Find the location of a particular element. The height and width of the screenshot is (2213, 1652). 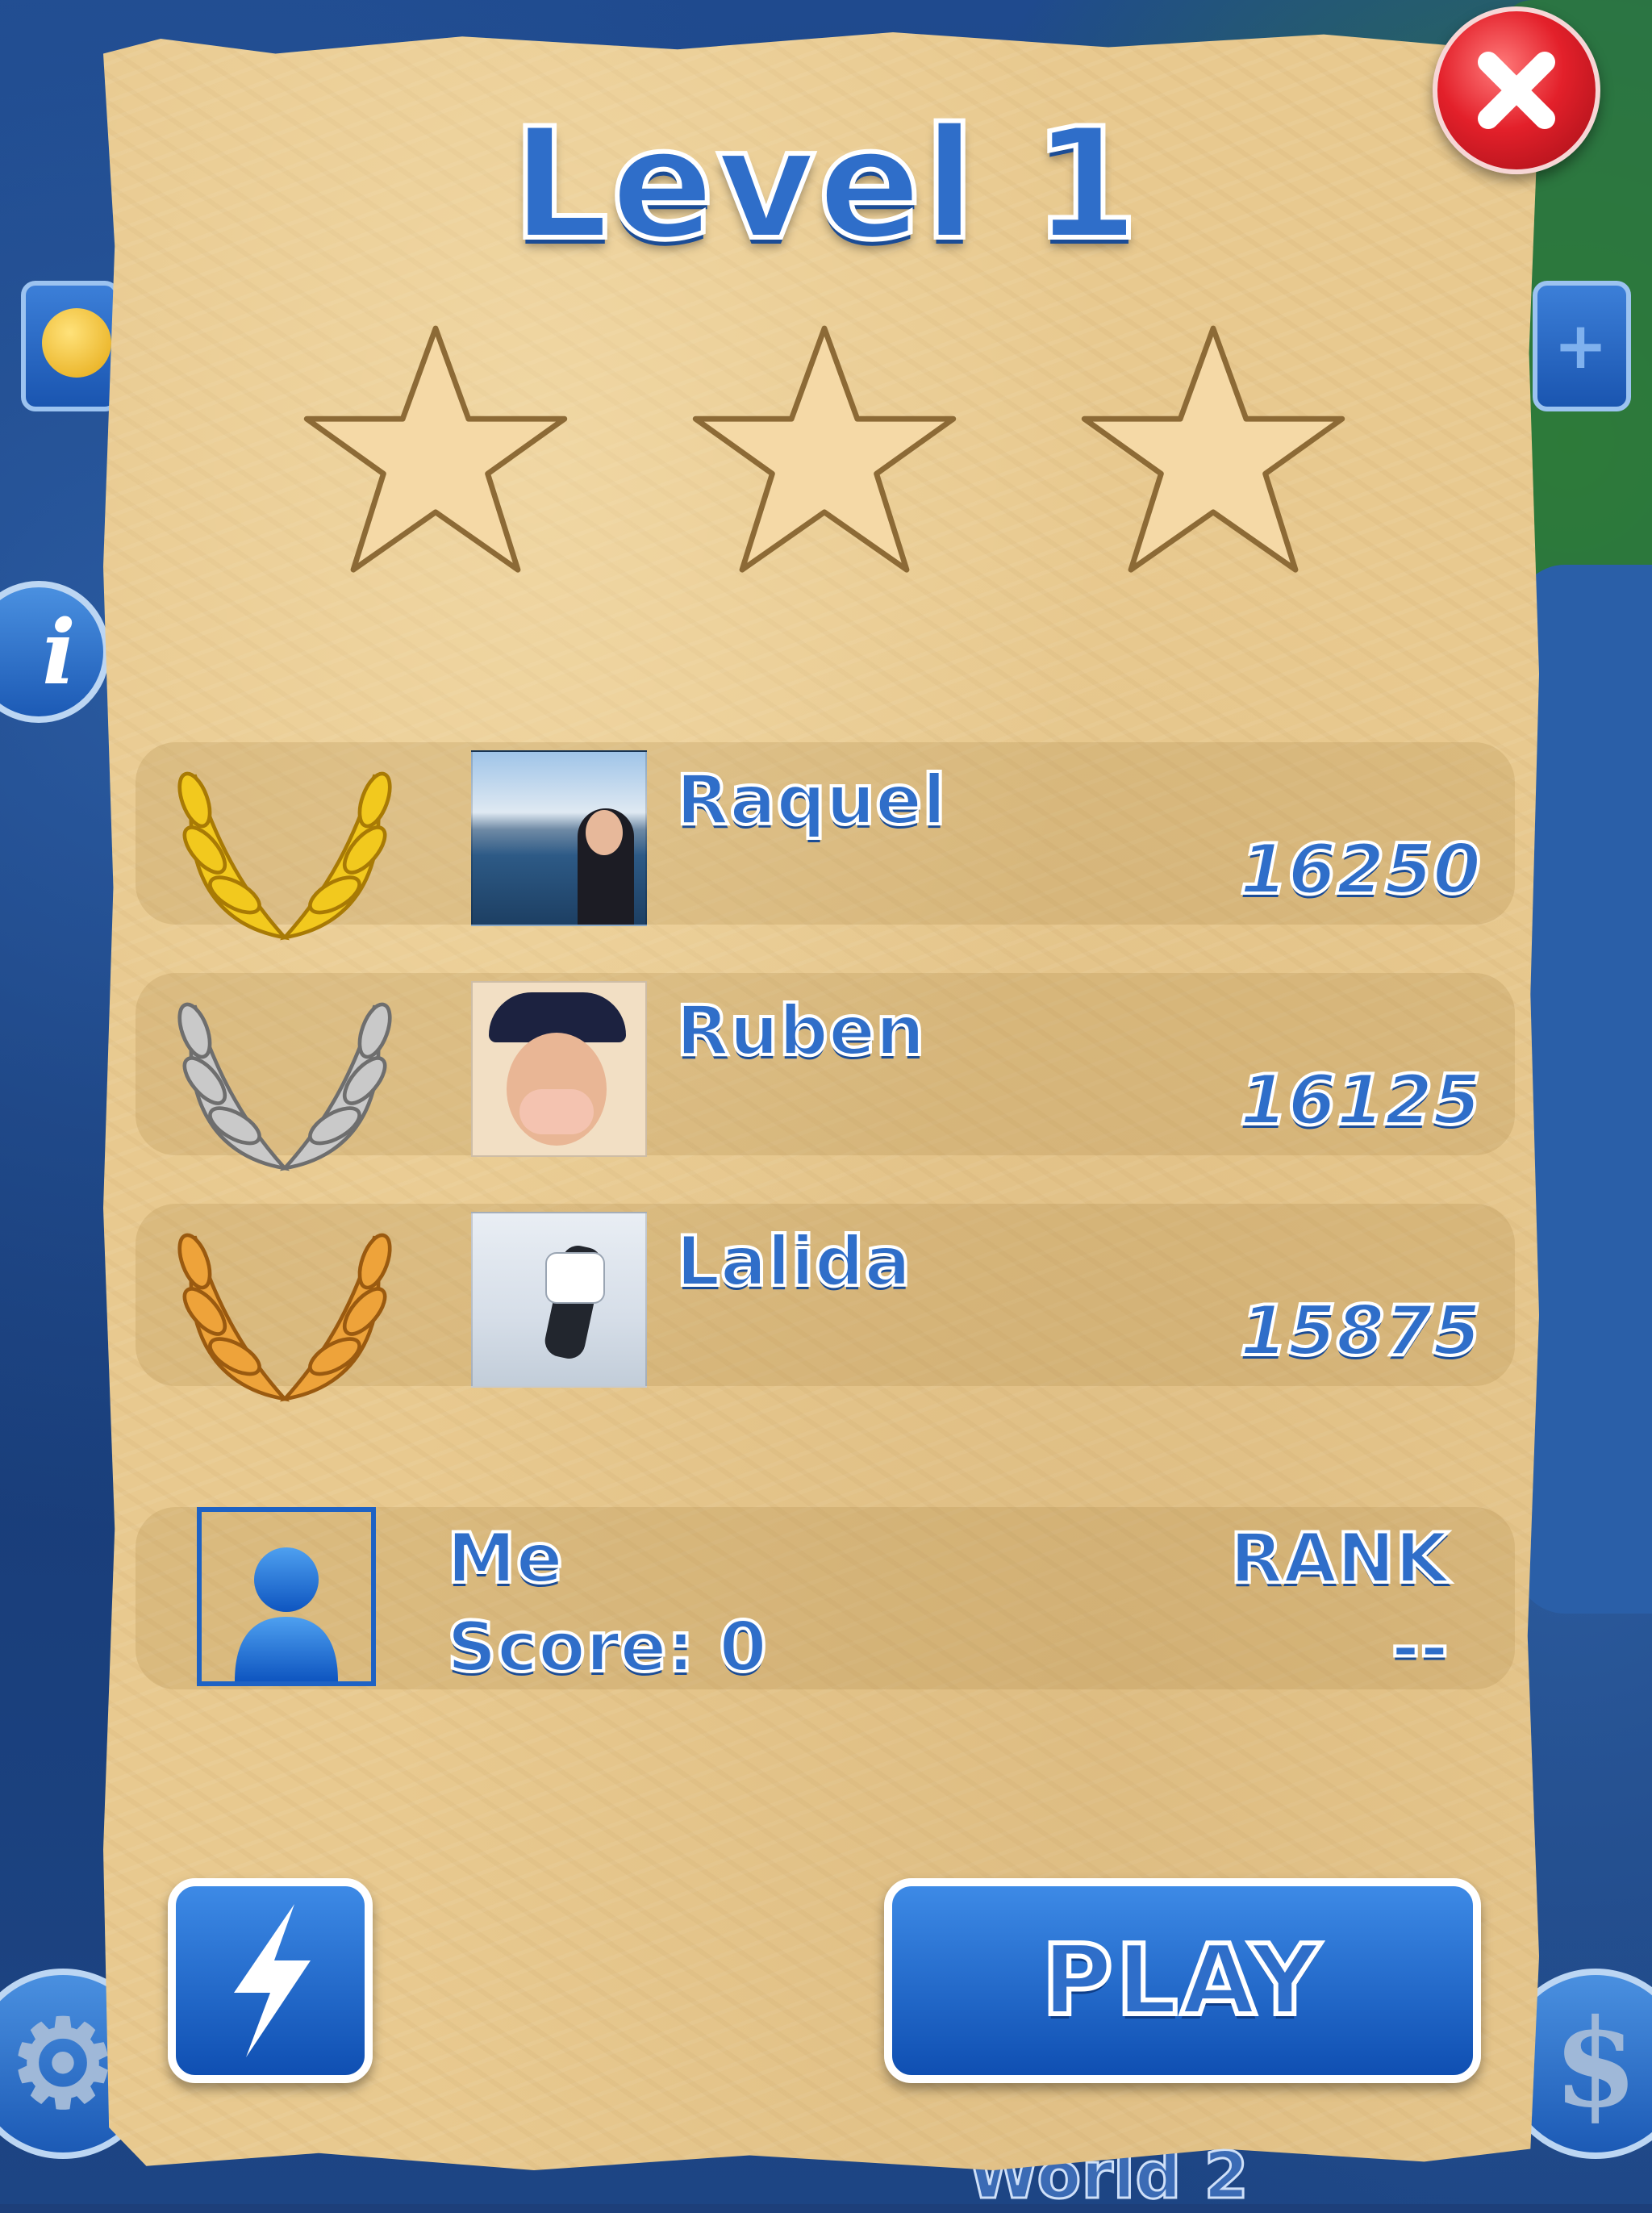

play-label: PLAY is located at coordinates (1182, 1982).